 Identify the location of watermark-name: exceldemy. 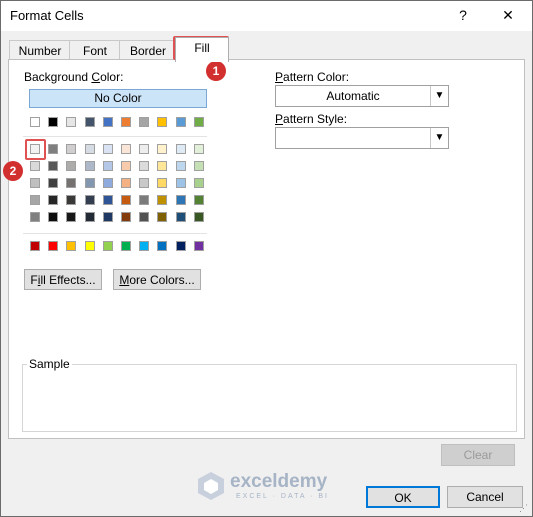
(279, 481).